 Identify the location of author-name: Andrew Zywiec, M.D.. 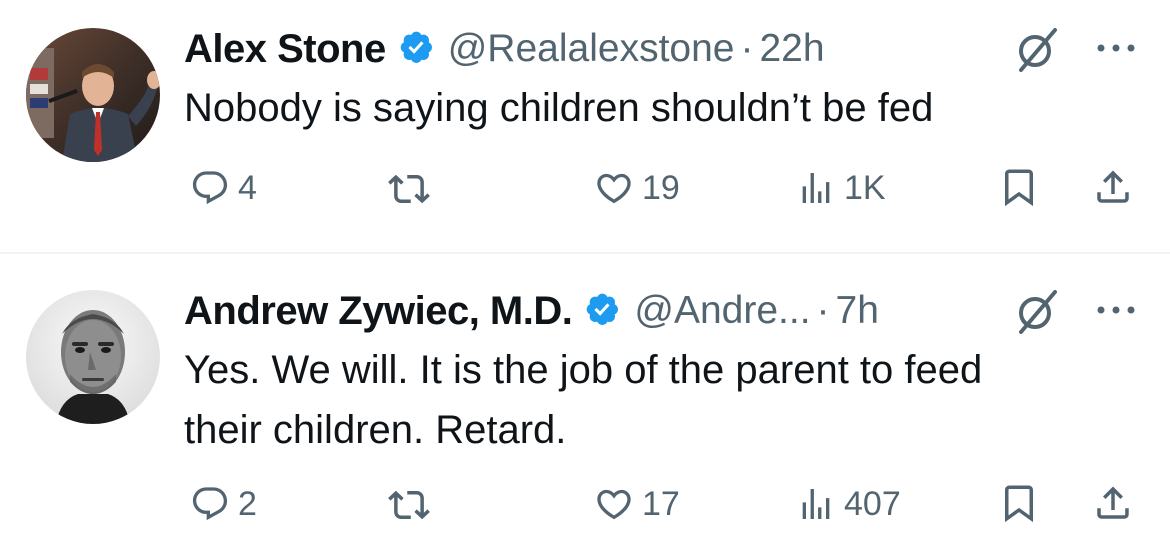
(378, 311).